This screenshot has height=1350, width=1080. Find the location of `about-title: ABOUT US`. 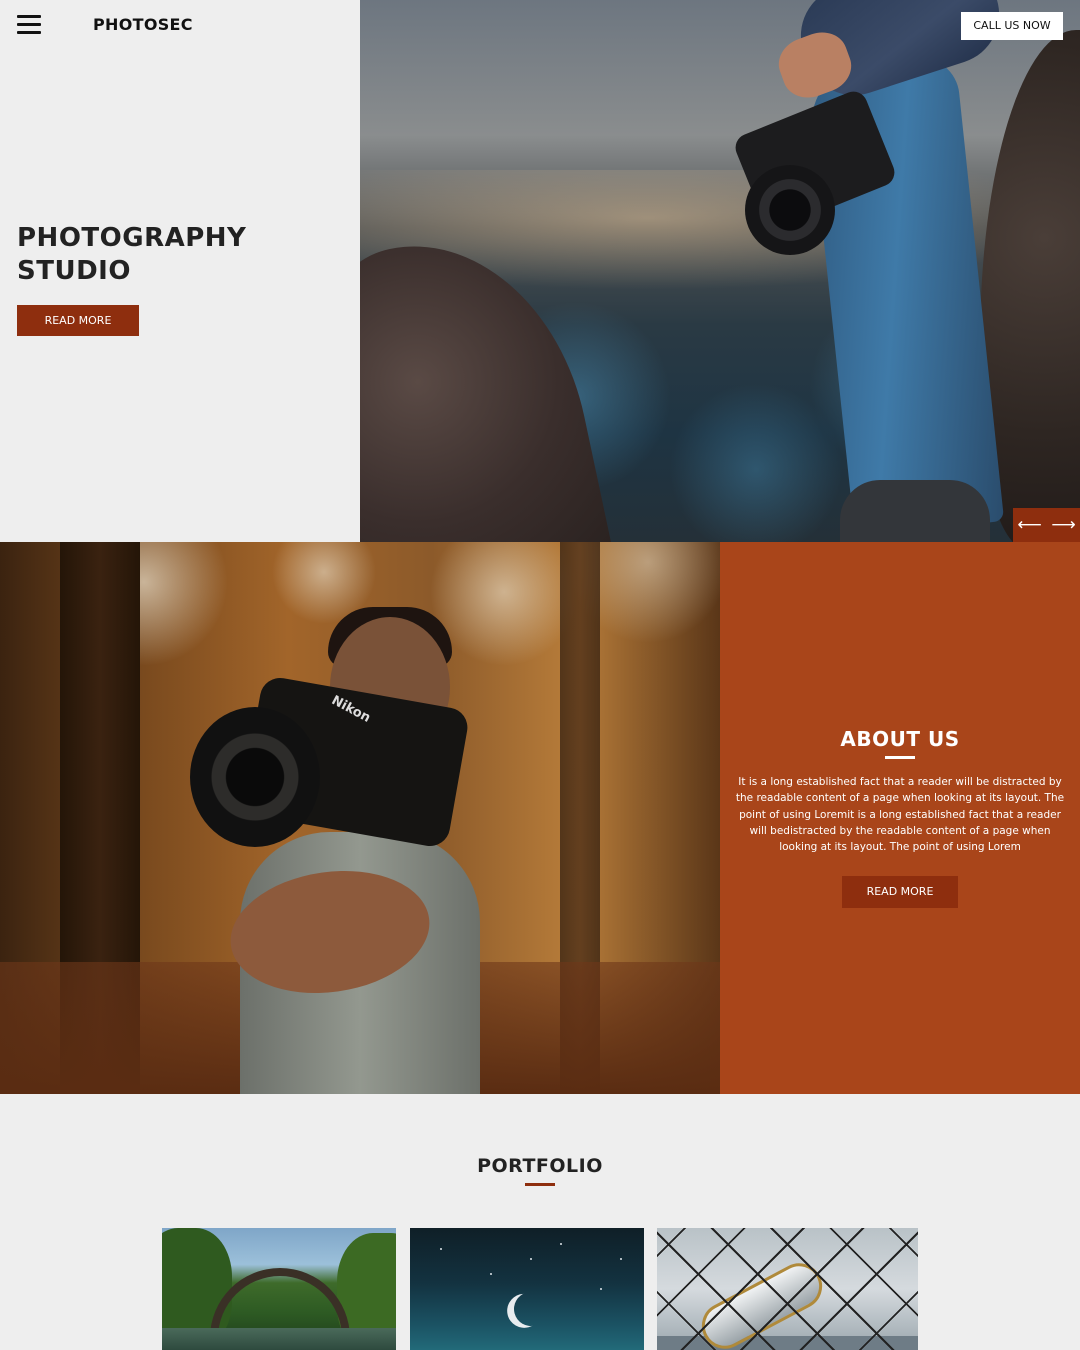

about-title: ABOUT US is located at coordinates (900, 739).